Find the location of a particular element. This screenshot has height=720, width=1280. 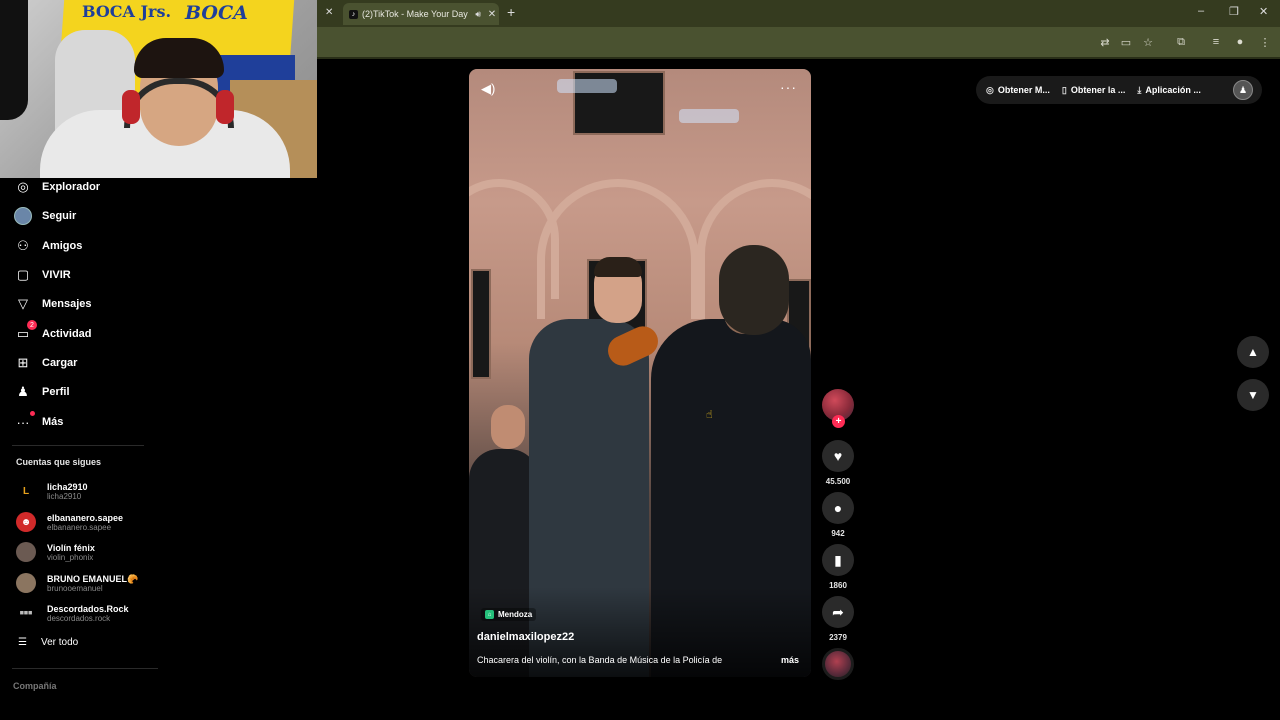

hand-cursor-icon: ☝︎ is located at coordinates (709, 415).